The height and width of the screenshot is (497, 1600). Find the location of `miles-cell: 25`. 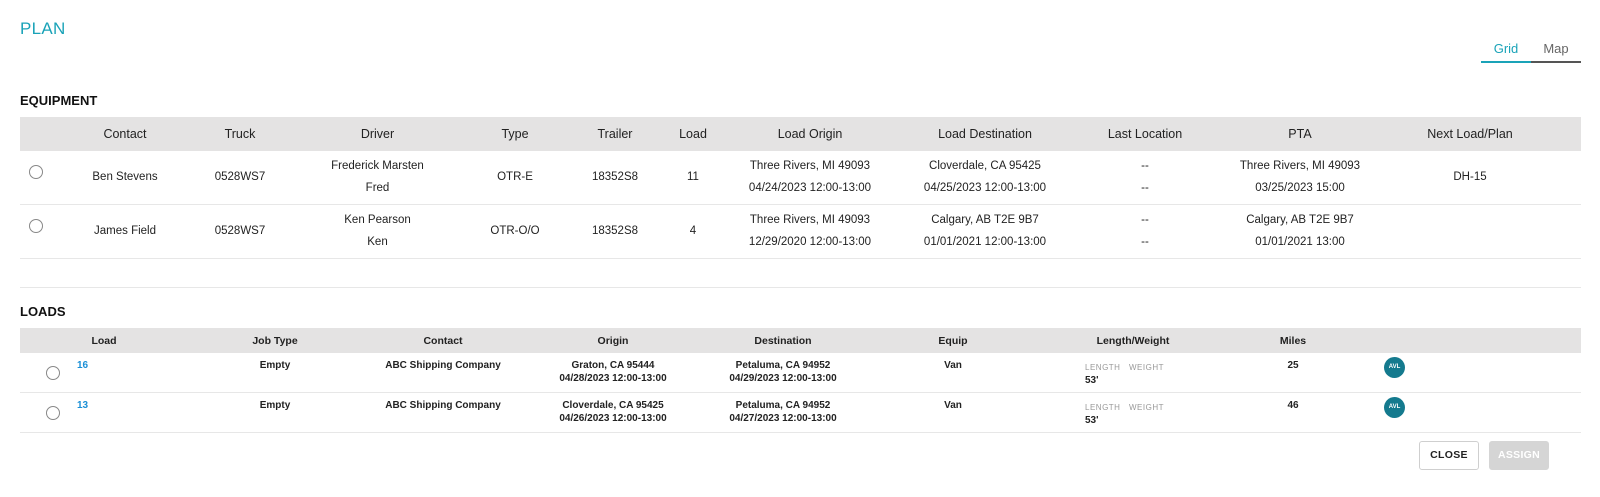

miles-cell: 25 is located at coordinates (1293, 365).